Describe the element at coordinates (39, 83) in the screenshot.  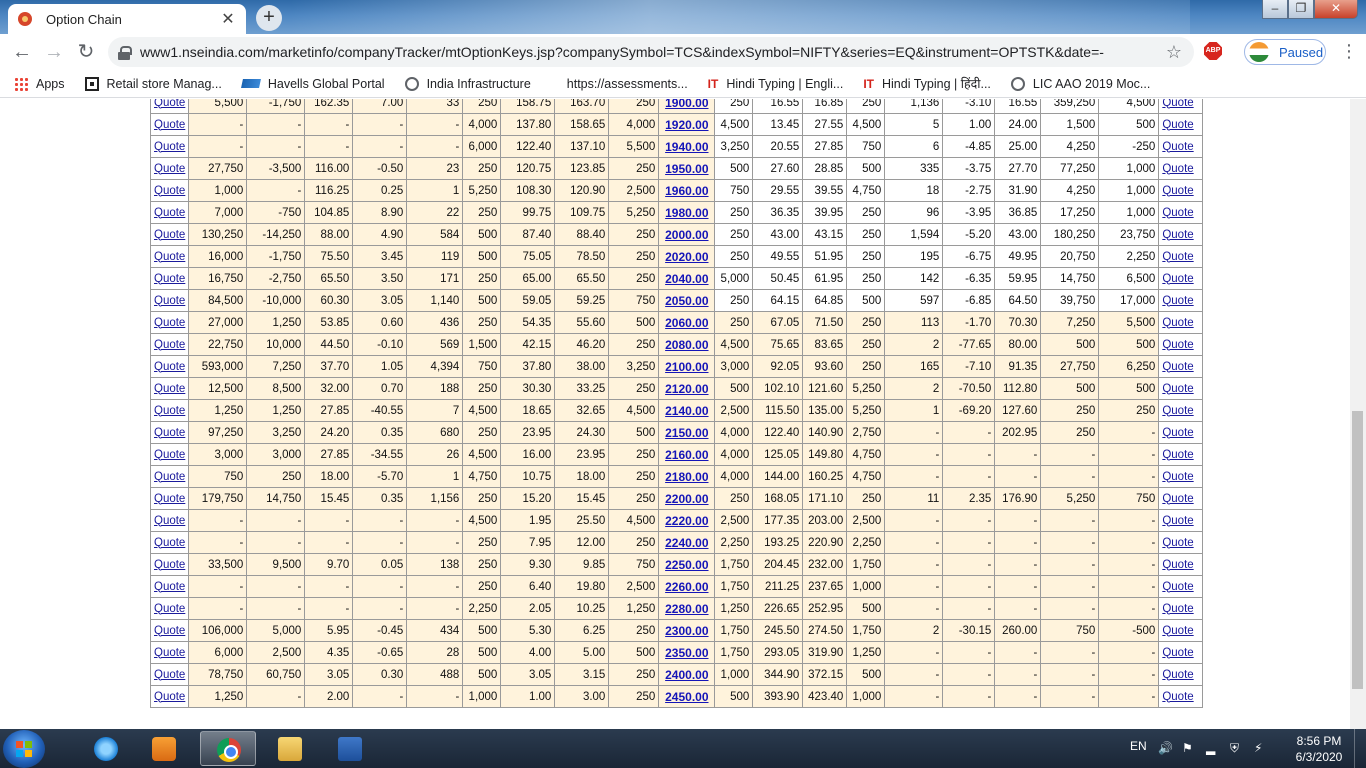
I see `bookmark-apps: Apps` at that location.